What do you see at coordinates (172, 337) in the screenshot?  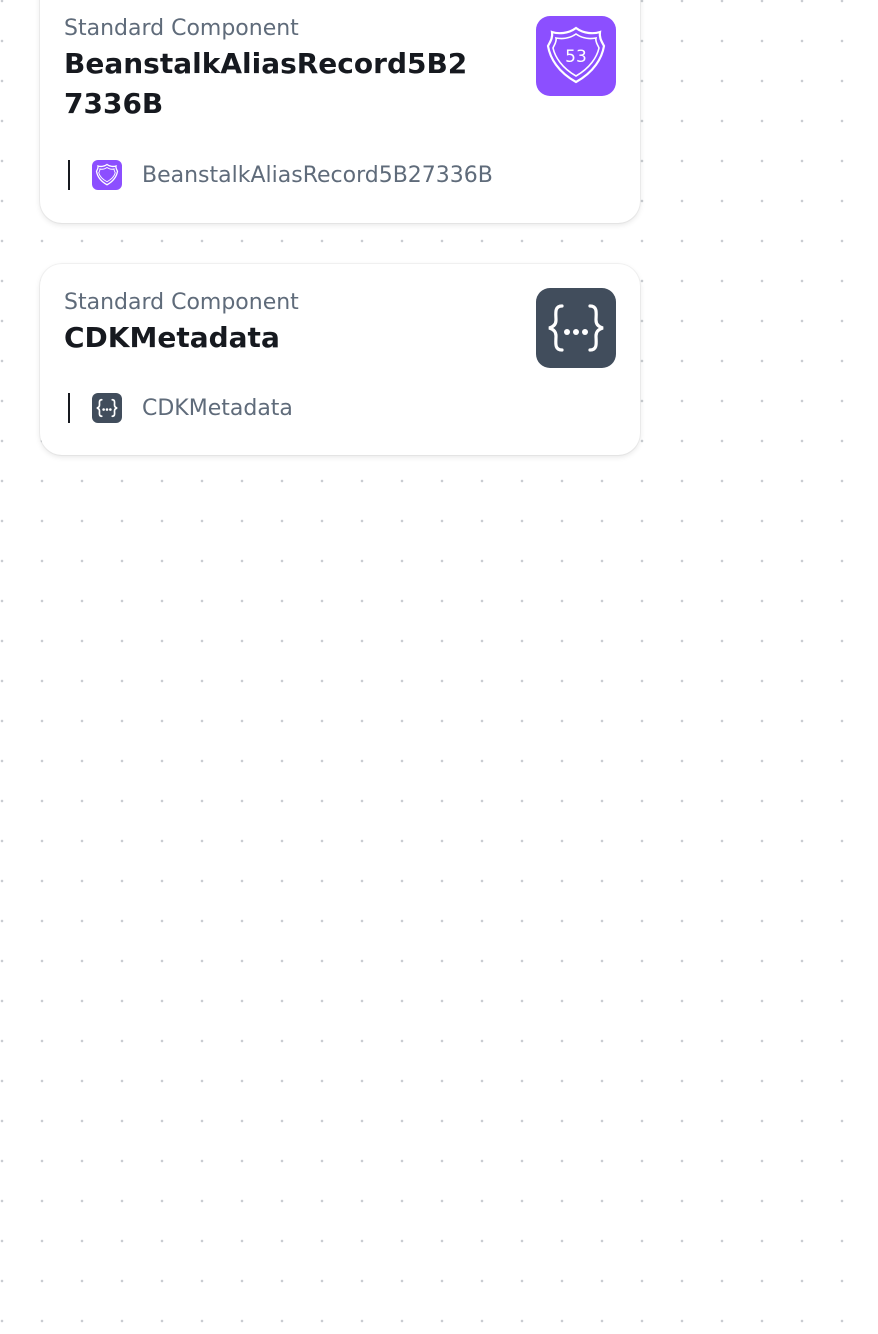 I see `component-title: CDKMetadata` at bounding box center [172, 337].